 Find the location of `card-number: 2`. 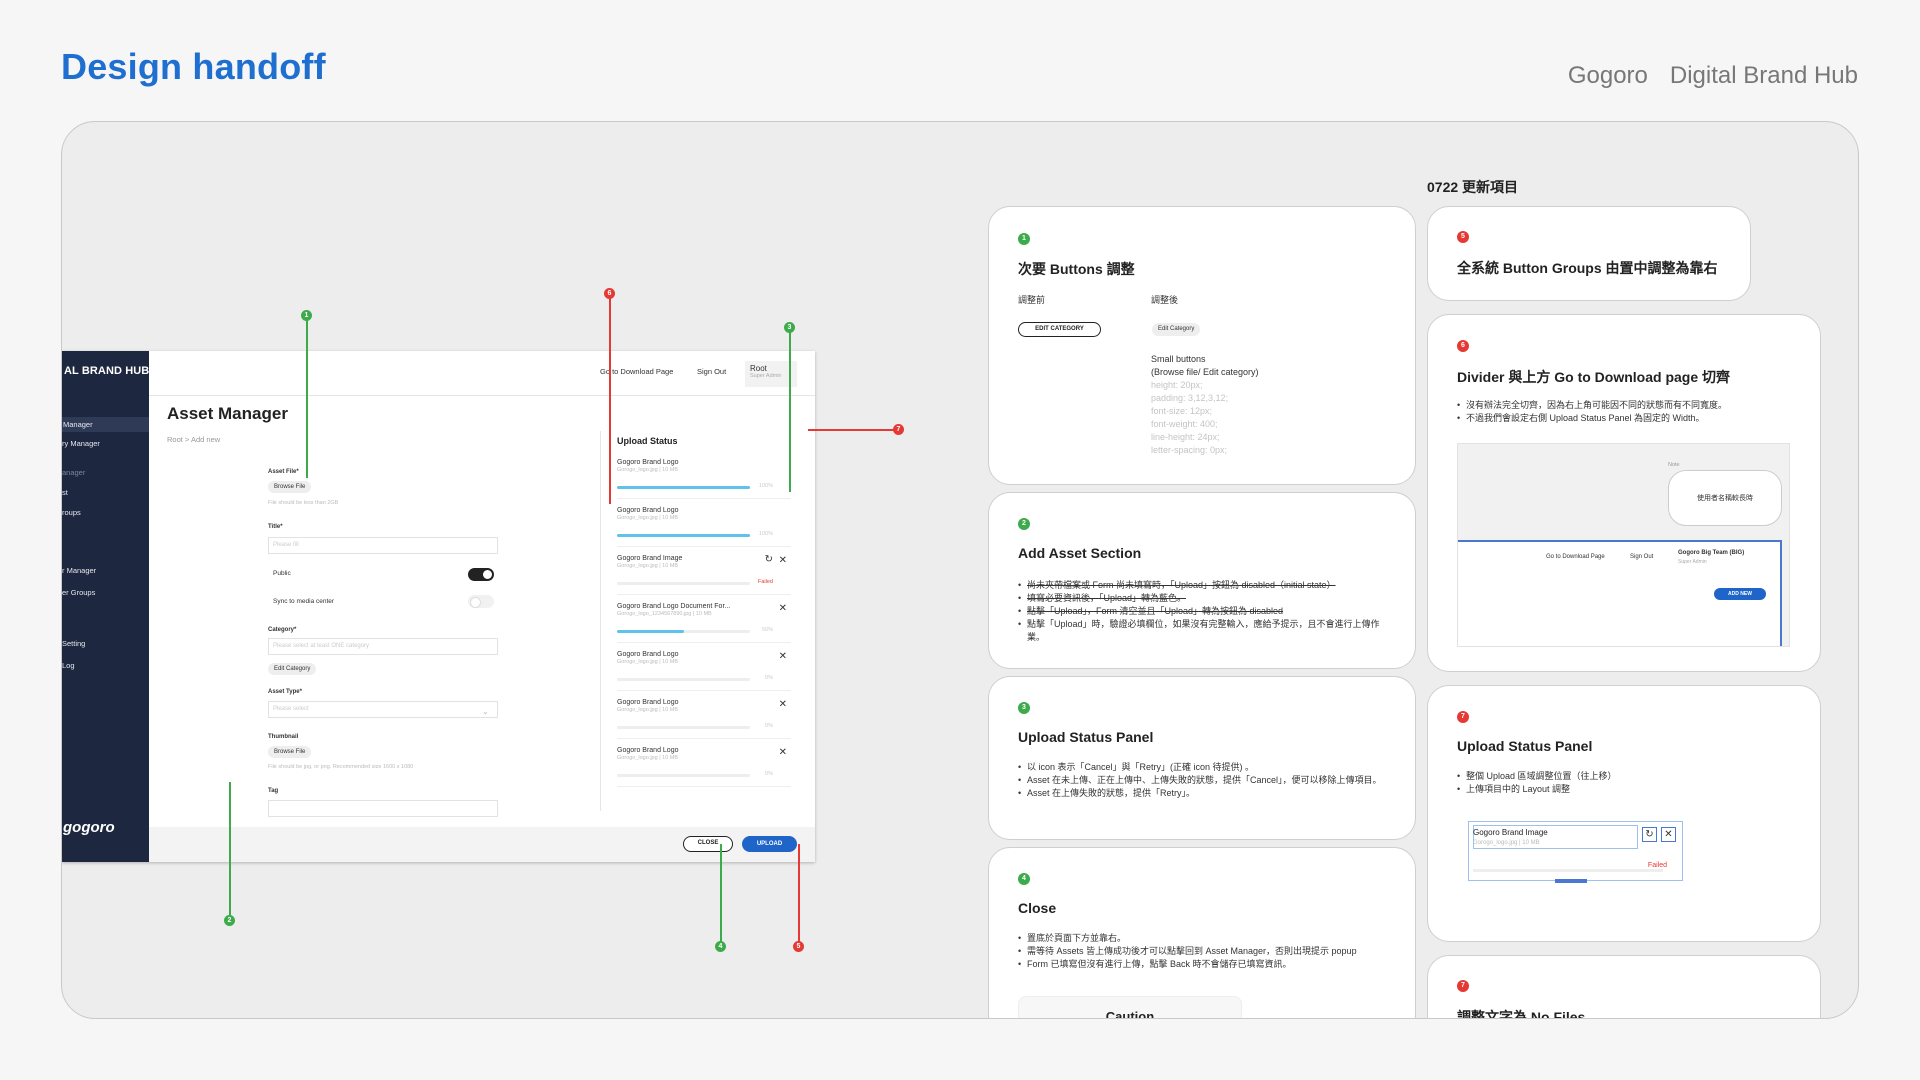

card-number: 2 is located at coordinates (1024, 524).